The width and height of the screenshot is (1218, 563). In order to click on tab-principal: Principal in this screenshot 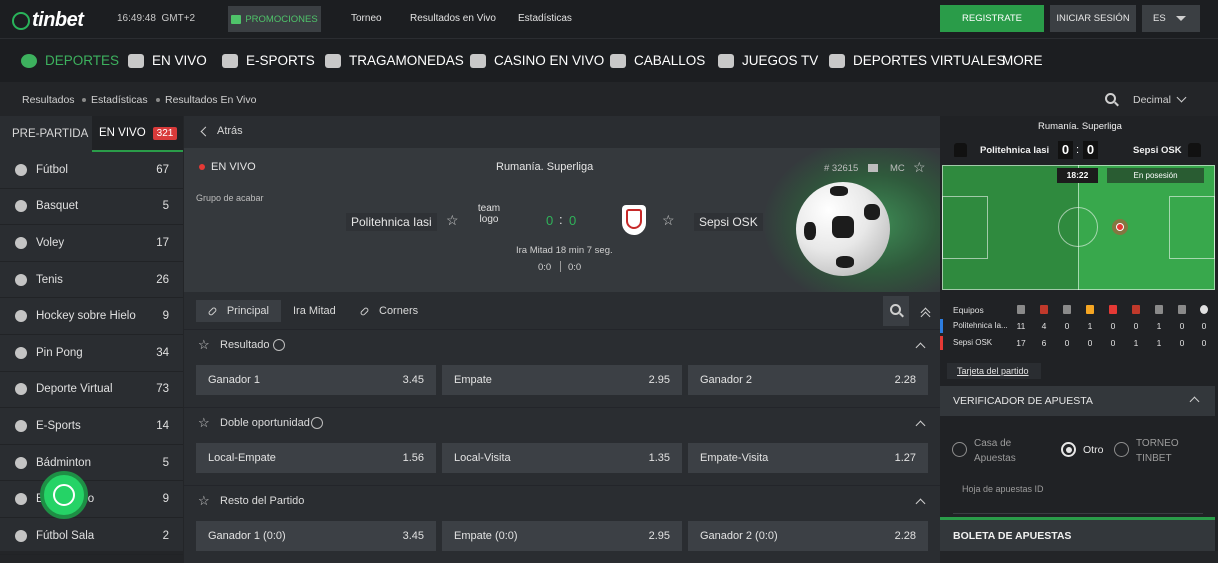, I will do `click(238, 311)`.